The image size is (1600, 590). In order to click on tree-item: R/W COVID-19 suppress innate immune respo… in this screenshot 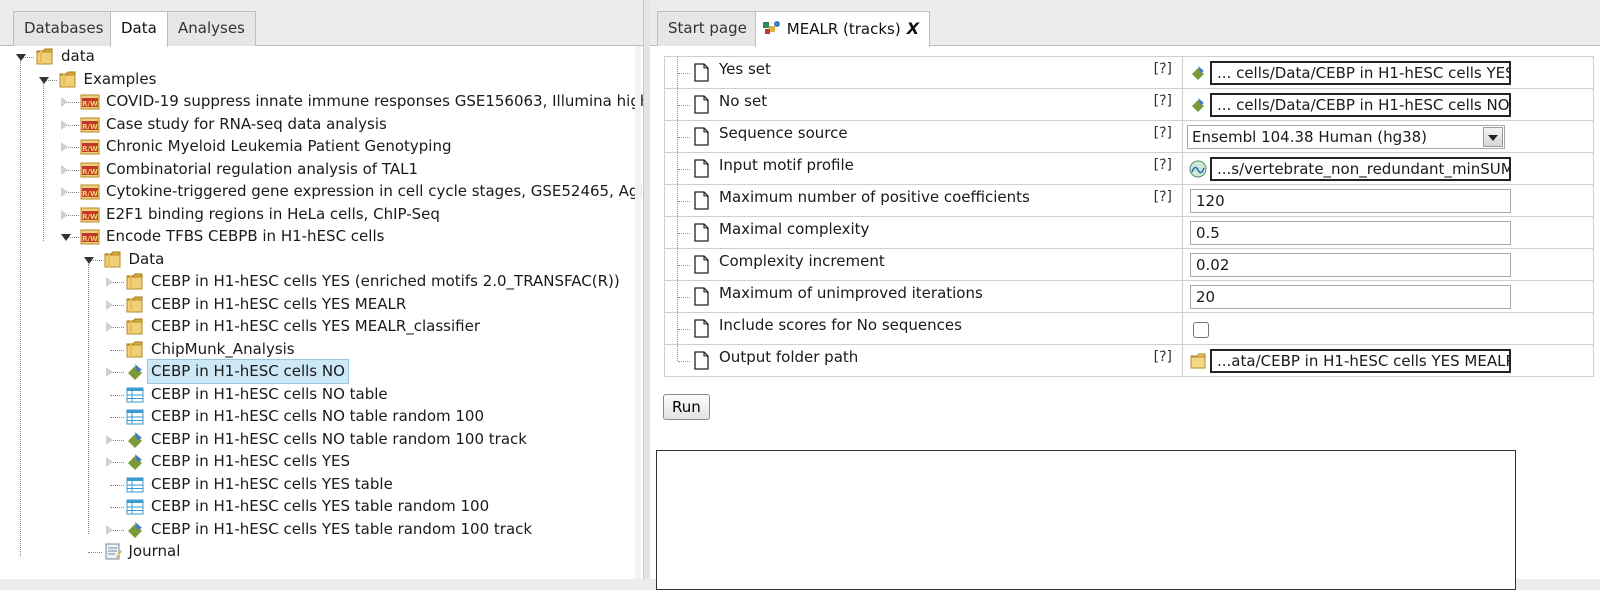, I will do `click(361, 101)`.